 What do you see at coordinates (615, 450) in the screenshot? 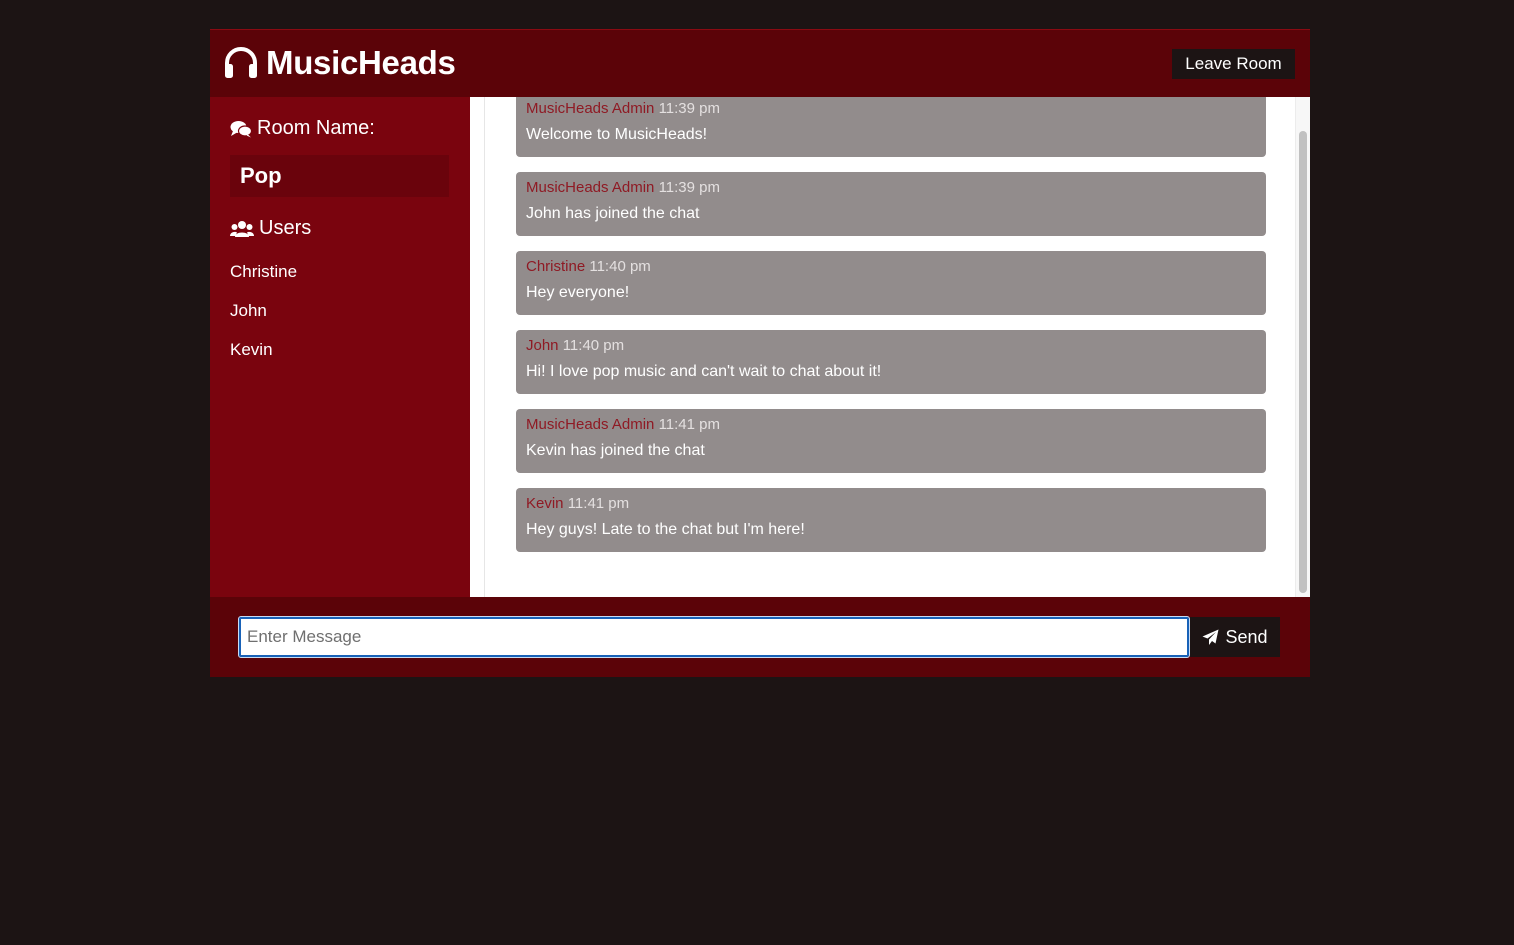
I see `message-text: Kevin has joined the chat` at bounding box center [615, 450].